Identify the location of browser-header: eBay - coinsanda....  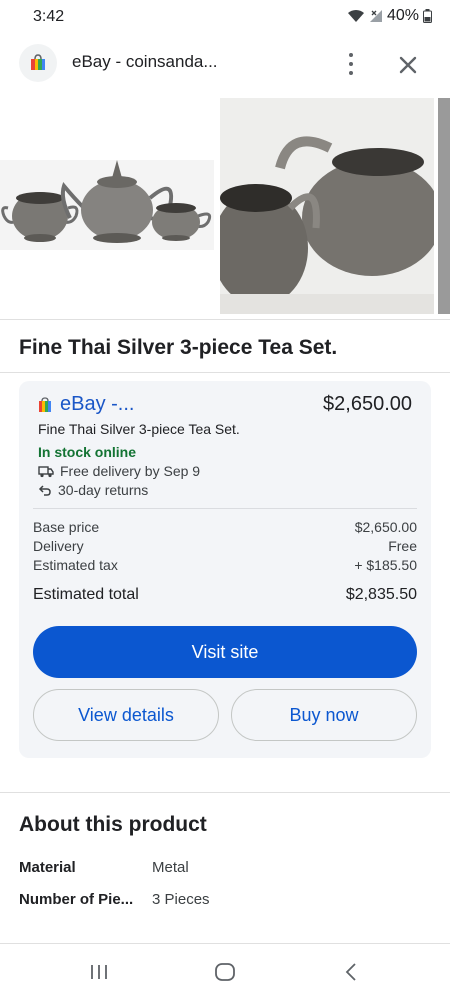
(225, 64).